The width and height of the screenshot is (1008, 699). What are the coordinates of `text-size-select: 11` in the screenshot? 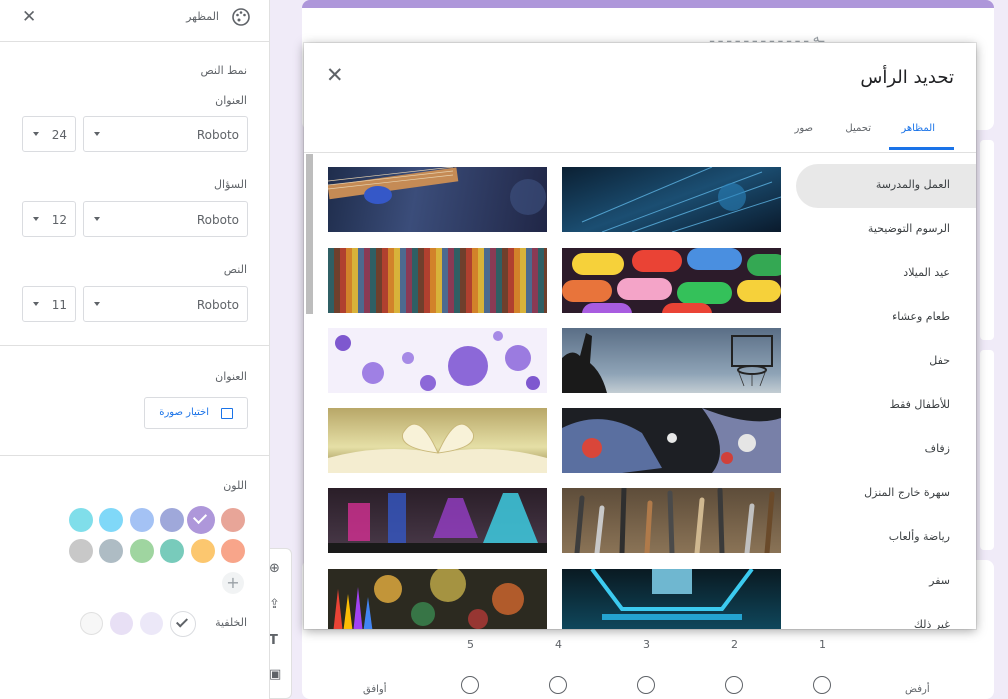 It's located at (49, 304).